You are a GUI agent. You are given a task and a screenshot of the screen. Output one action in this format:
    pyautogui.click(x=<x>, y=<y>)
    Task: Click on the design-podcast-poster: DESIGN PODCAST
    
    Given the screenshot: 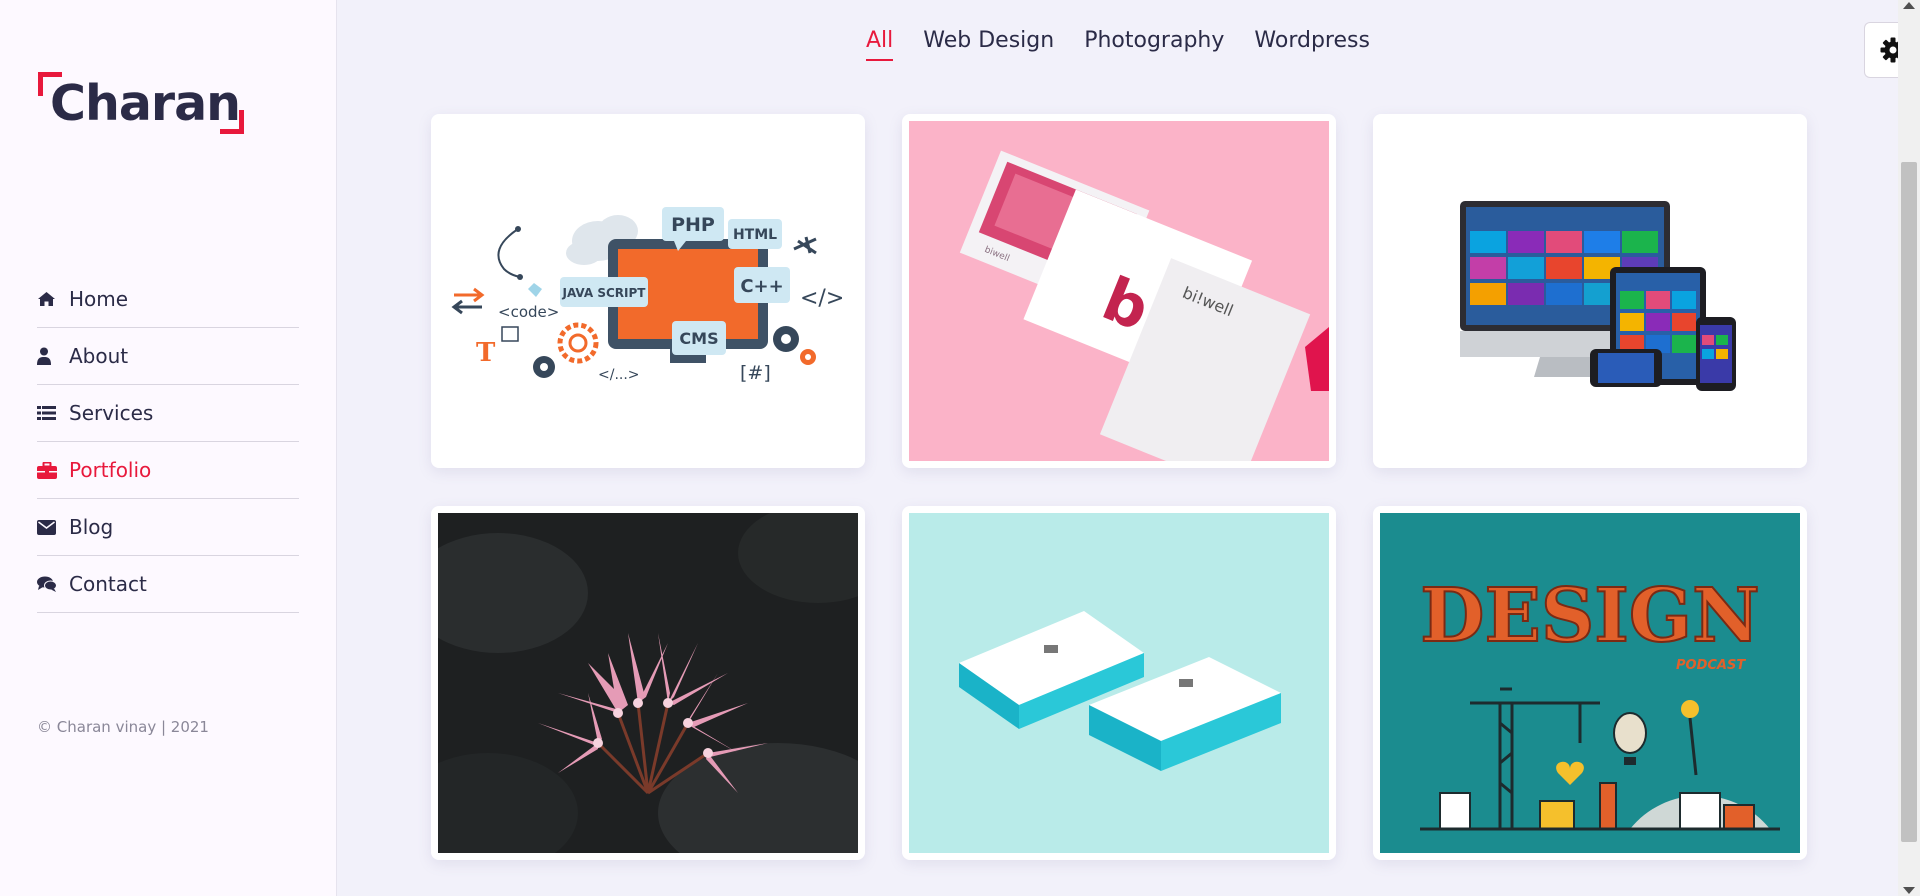 What is the action you would take?
    pyautogui.click(x=1590, y=683)
    